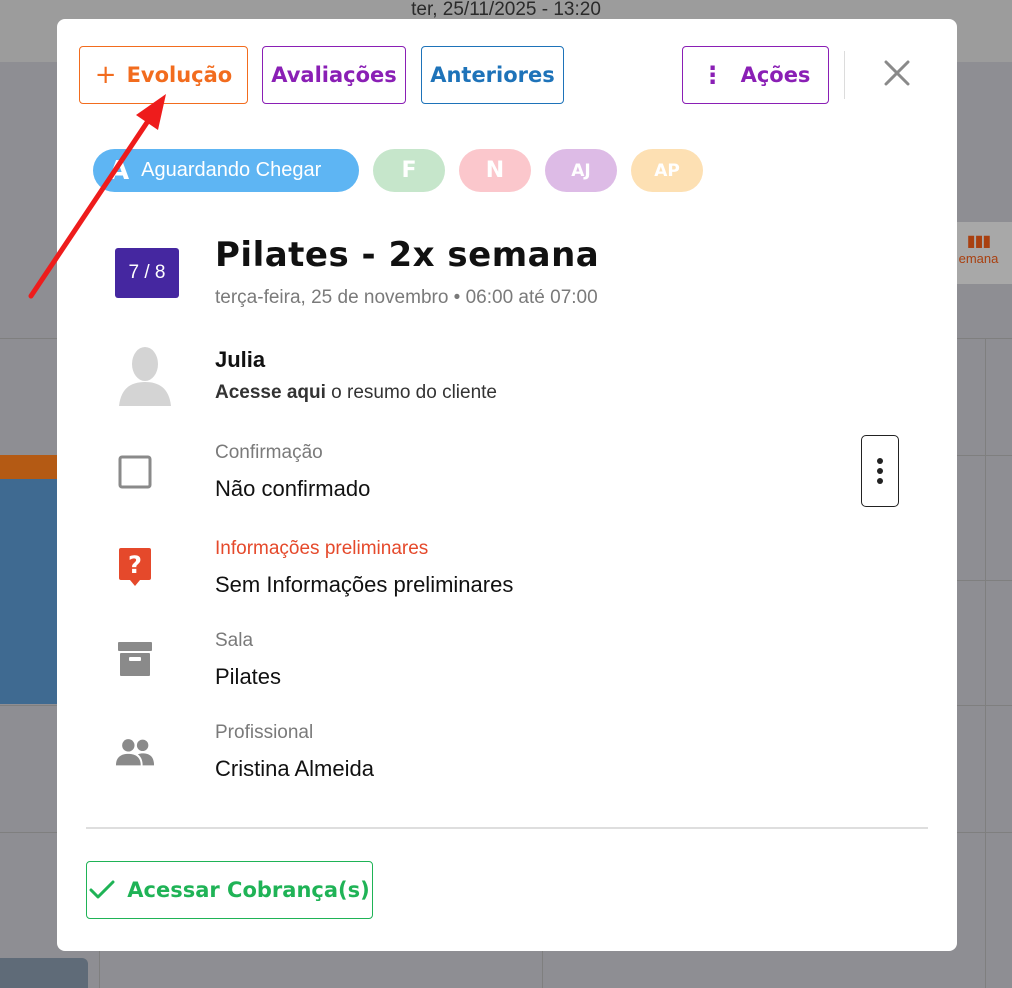 This screenshot has width=1012, height=988. Describe the element at coordinates (102, 890) in the screenshot. I see `check-icon` at that location.